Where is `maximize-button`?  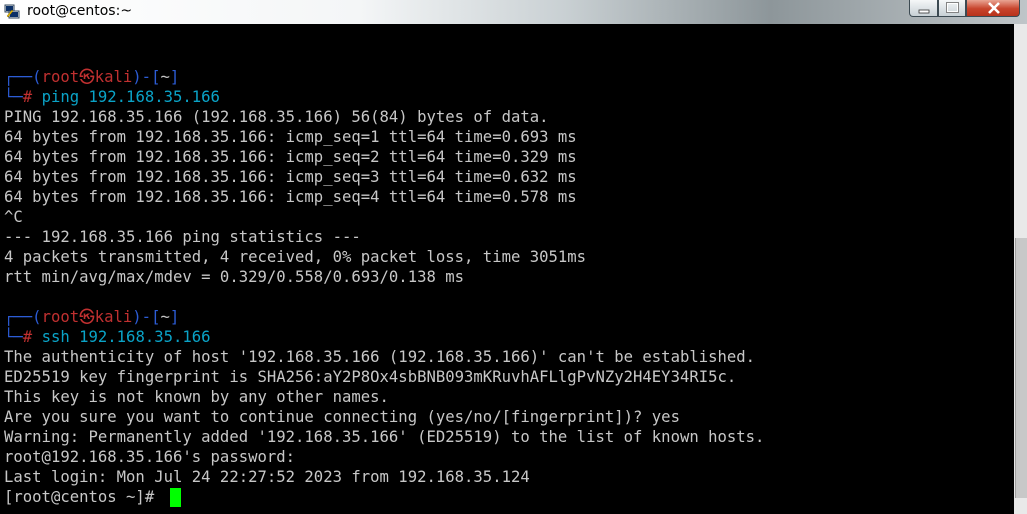 maximize-button is located at coordinates (952, 8).